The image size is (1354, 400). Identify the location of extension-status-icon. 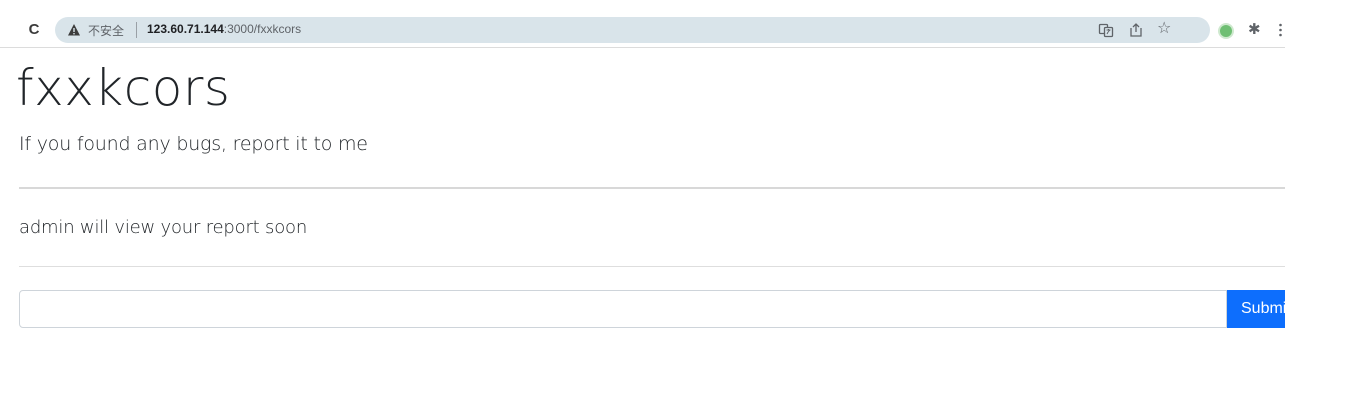
(1226, 31).